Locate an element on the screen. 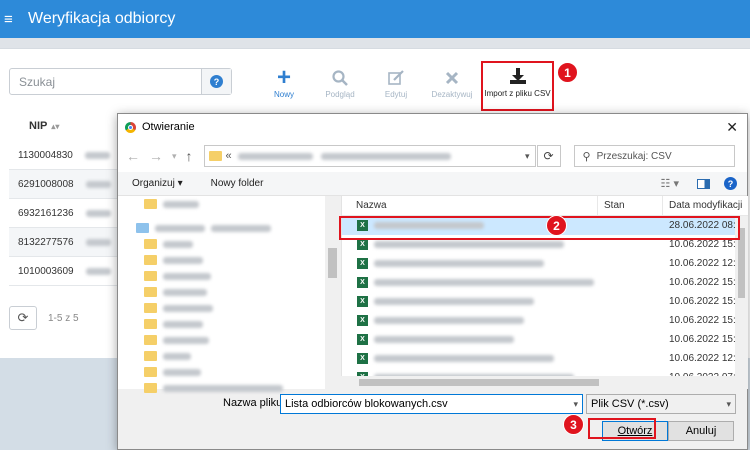 The height and width of the screenshot is (450, 750). table-row: 8132277576 is located at coordinates (64, 242).